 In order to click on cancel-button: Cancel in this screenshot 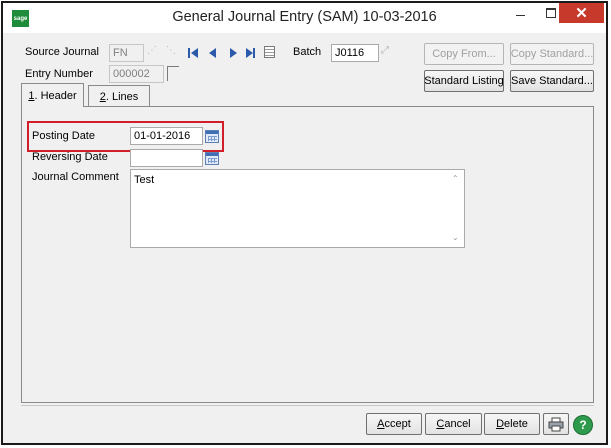, I will do `click(453, 424)`.